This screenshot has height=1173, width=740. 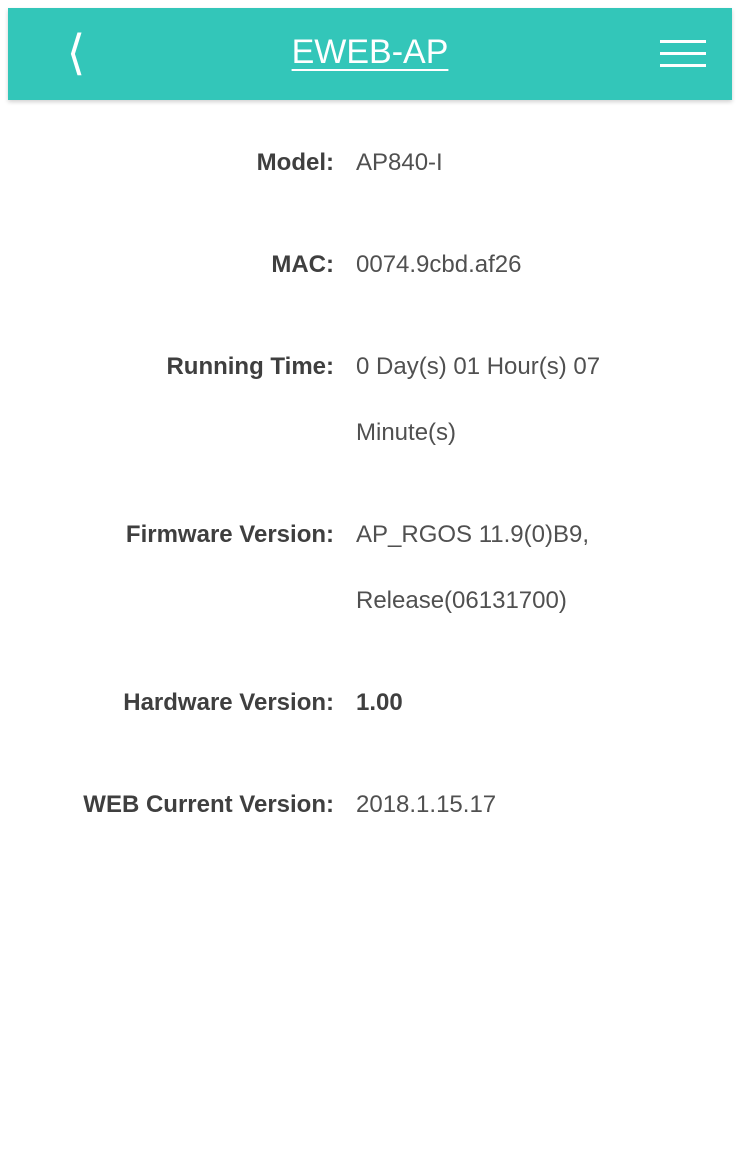 I want to click on page-title-wrap: EWEB-AP, so click(x=370, y=52).